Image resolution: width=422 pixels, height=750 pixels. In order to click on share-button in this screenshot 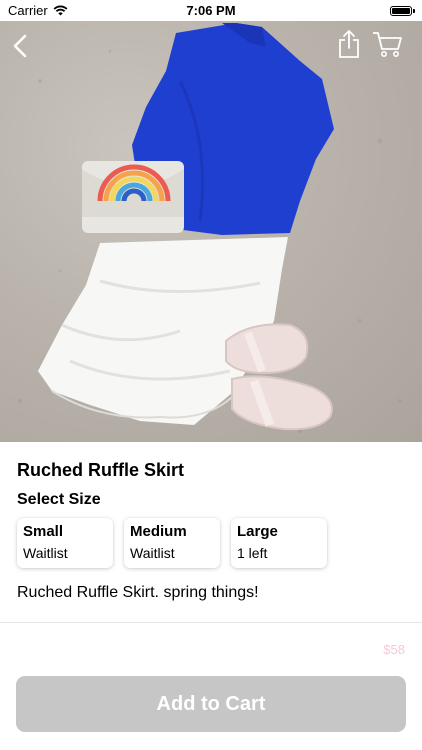, I will do `click(349, 44)`.